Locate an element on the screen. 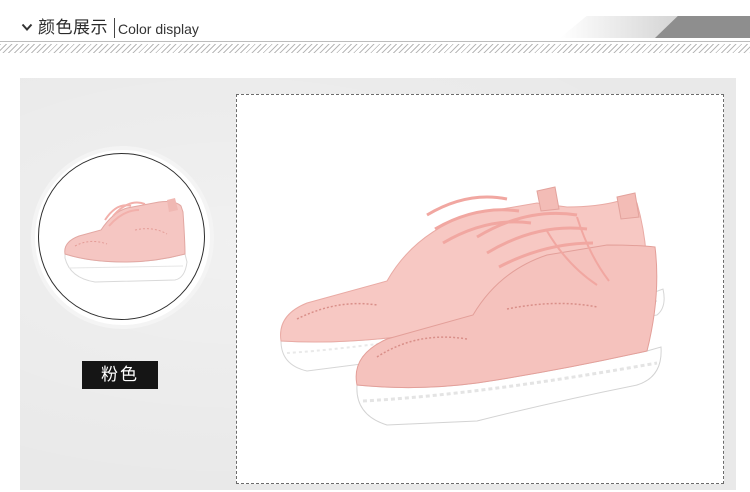 Image resolution: width=750 pixels, height=492 pixels. color-swatch-thumbnail is located at coordinates (122, 237).